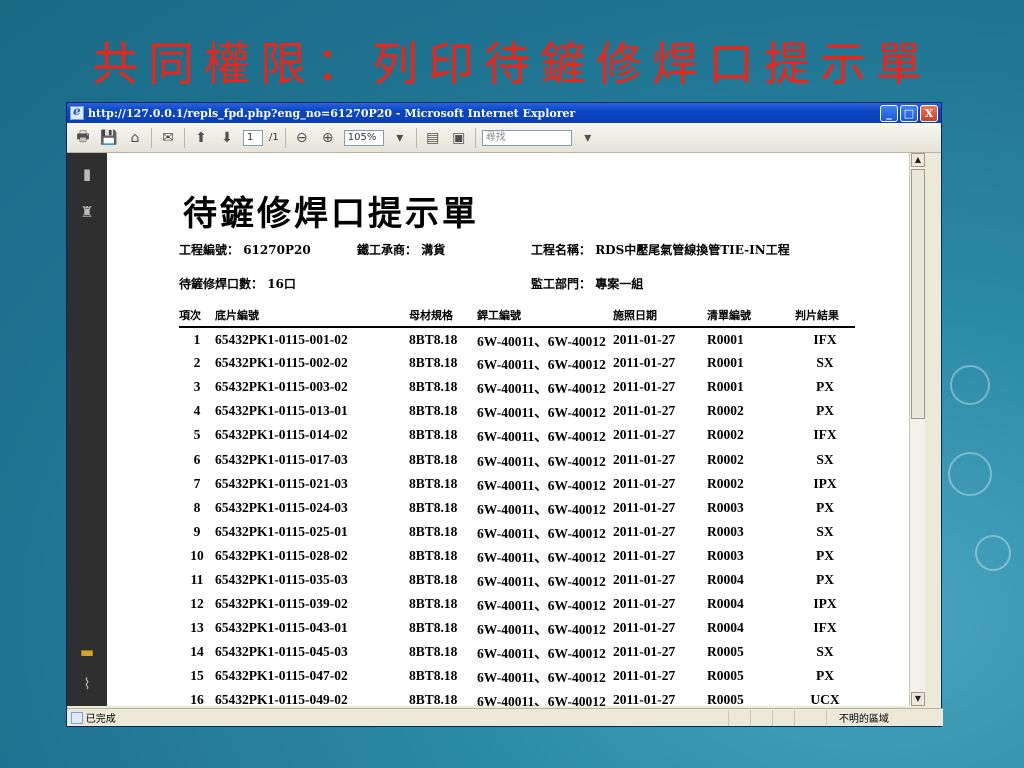 This screenshot has height=768, width=1024. I want to click on scroll-thumb, so click(918, 294).